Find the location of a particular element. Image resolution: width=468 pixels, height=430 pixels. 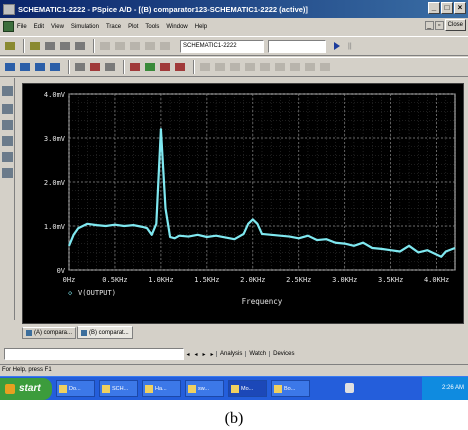

open-icon is located at coordinates (35, 46).